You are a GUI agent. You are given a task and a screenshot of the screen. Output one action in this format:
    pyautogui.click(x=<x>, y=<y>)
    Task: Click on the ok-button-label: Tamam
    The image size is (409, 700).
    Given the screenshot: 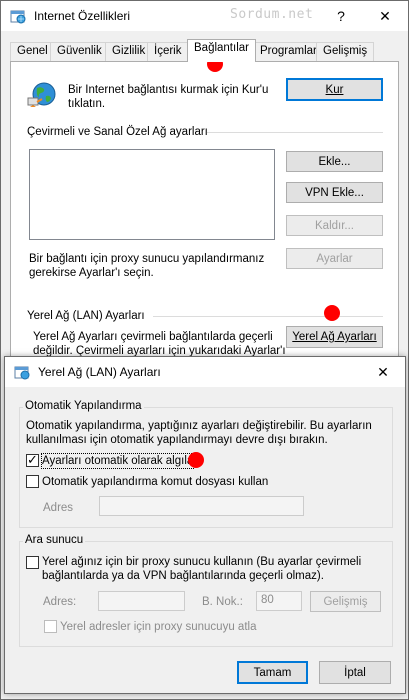 What is the action you would take?
    pyautogui.click(x=272, y=672)
    